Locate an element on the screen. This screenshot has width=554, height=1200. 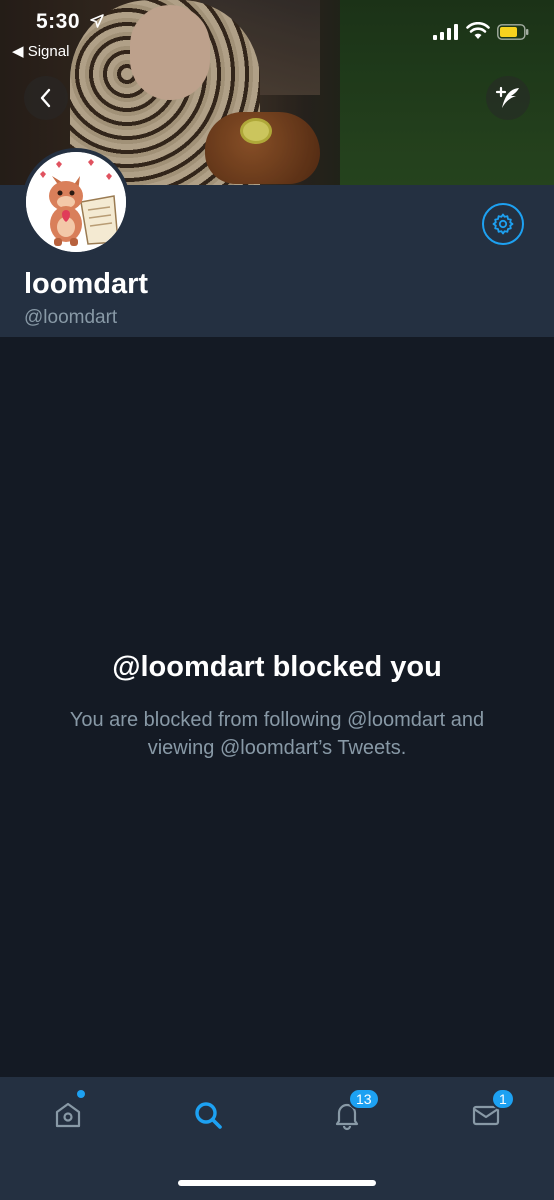
profile-handle: @loomdart is located at coordinates (71, 317).